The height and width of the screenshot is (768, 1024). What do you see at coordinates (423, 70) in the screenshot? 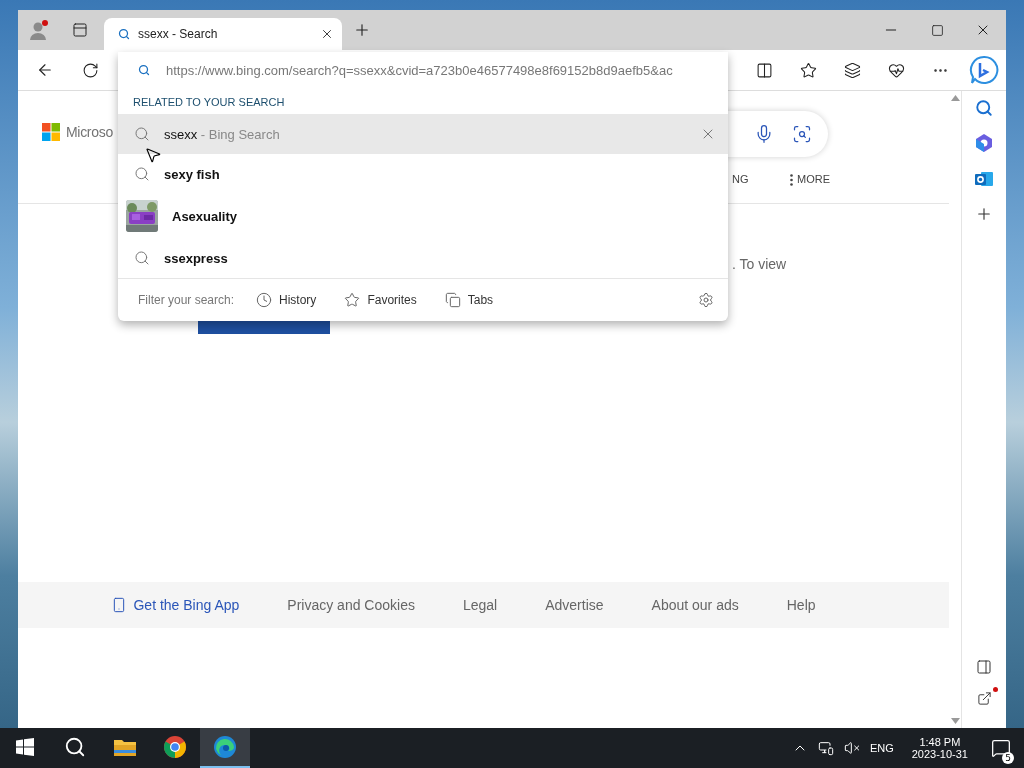
I see `address-bar: https://www.bing.com/search?q=ssexx&cvid=a723b0e46577498e8f69152b8d9aefb5&ac` at bounding box center [423, 70].